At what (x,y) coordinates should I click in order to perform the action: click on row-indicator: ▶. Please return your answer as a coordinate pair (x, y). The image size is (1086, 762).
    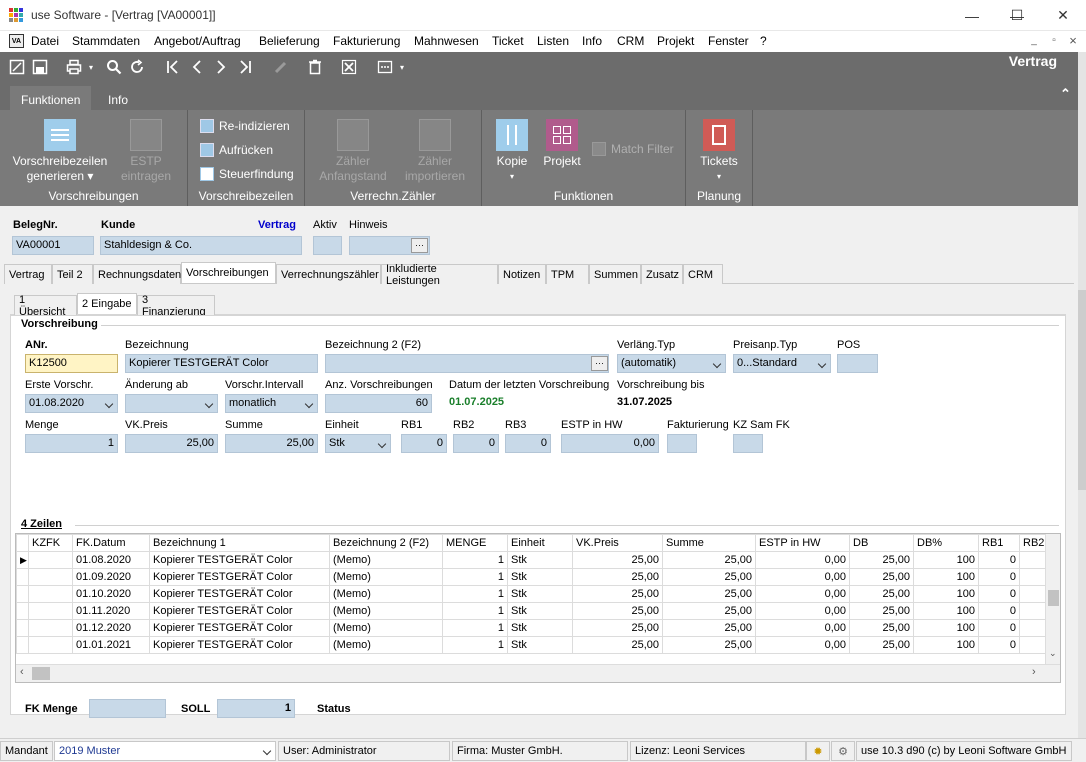
    Looking at the image, I should click on (22, 560).